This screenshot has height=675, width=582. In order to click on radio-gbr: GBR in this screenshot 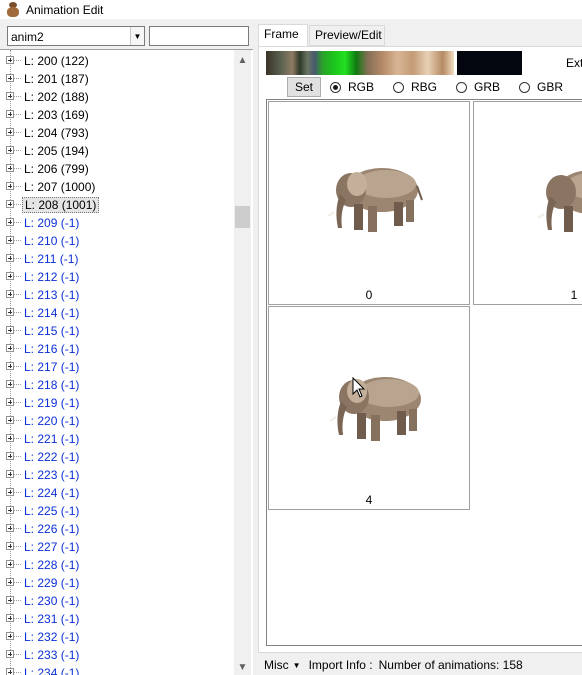, I will do `click(541, 87)`.